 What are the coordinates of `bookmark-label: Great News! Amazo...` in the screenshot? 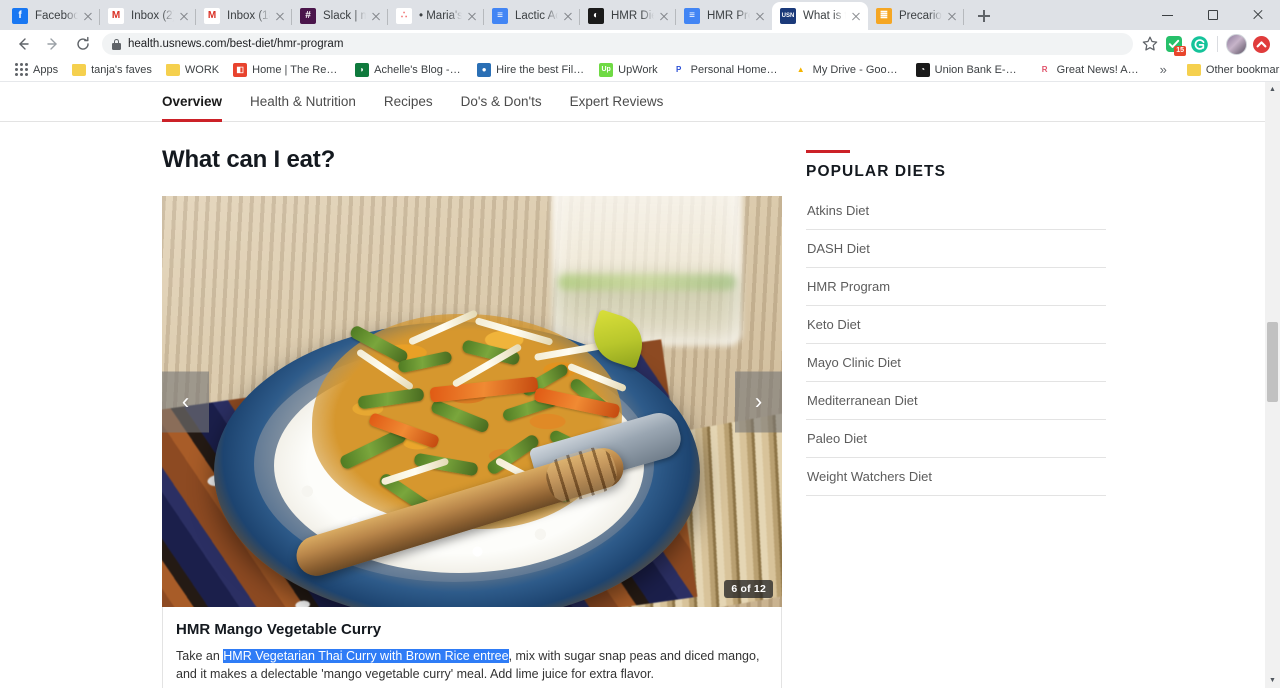 It's located at (1101, 69).